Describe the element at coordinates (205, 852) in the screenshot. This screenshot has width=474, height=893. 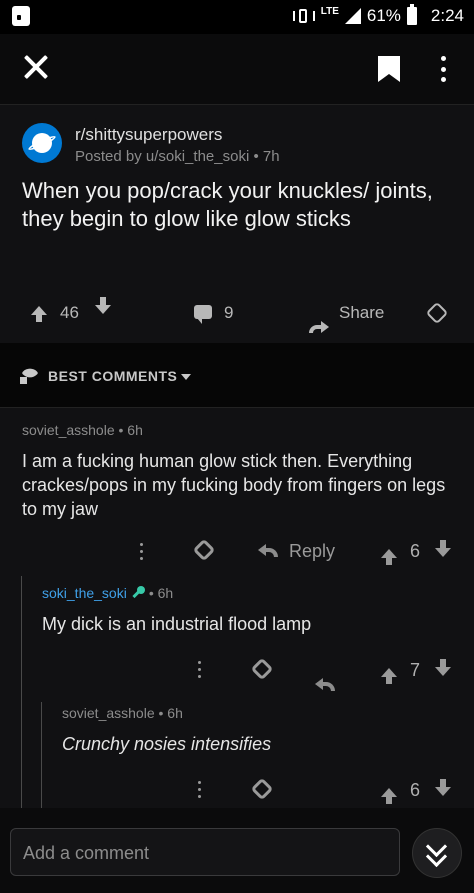
I see `add-comment-input: Add a comment` at that location.